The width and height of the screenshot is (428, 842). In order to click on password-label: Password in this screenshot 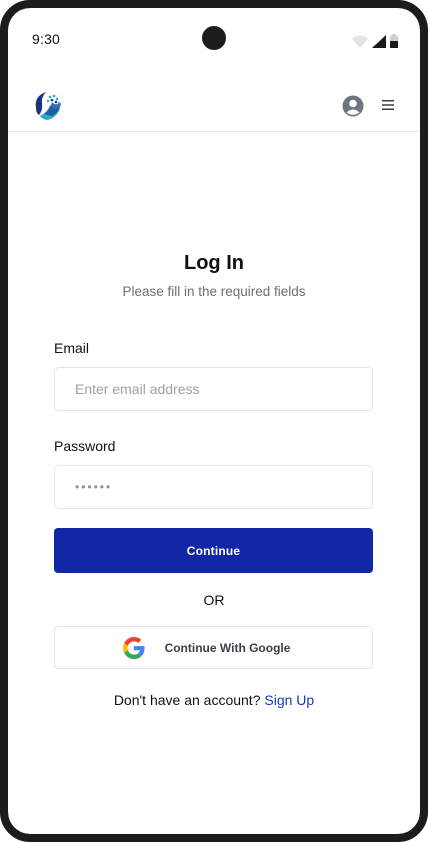, I will do `click(85, 446)`.